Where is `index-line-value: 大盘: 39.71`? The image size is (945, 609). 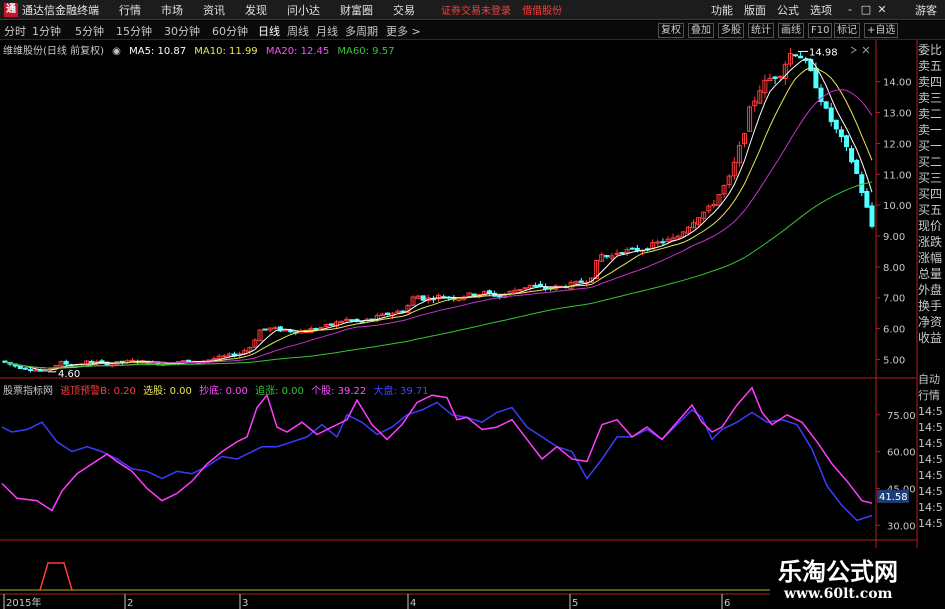
index-line-value: 大盘: 39.71 is located at coordinates (401, 391).